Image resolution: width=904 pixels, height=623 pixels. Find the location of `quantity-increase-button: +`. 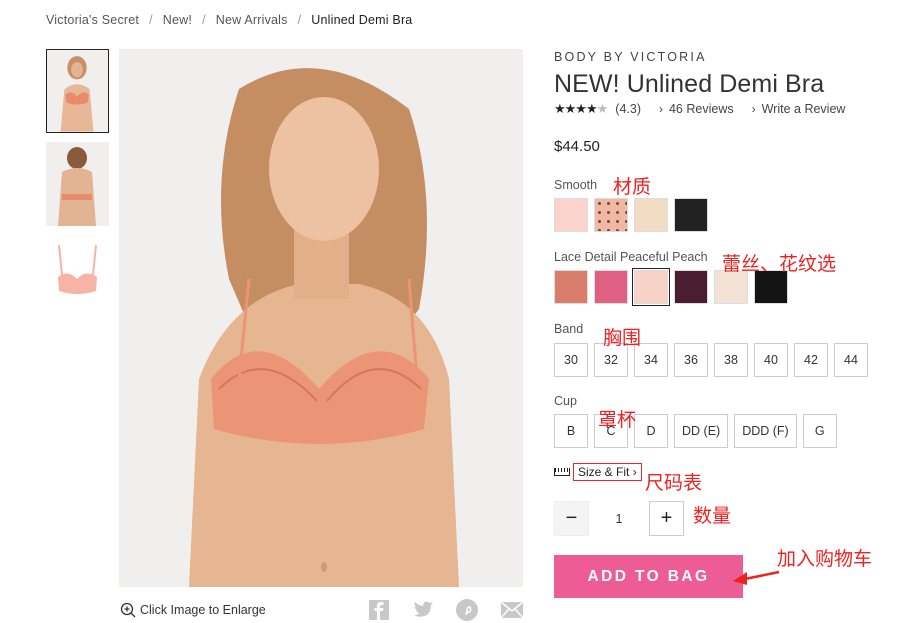

quantity-increase-button: + is located at coordinates (666, 518).